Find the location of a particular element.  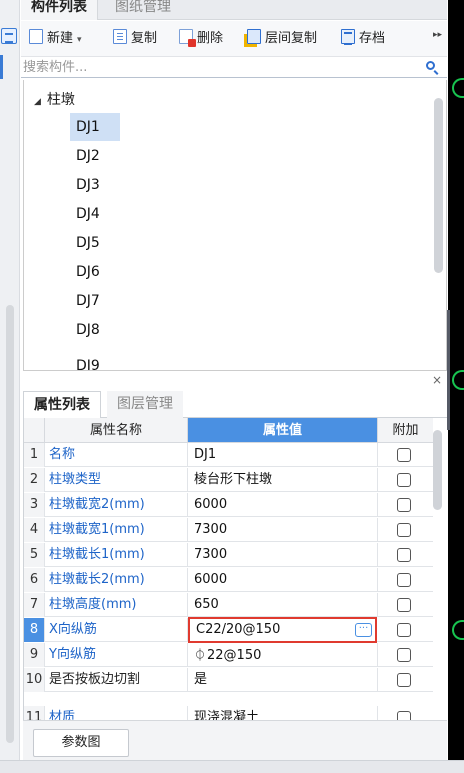

property-value-cell: ⏀22@150 is located at coordinates (283, 655).